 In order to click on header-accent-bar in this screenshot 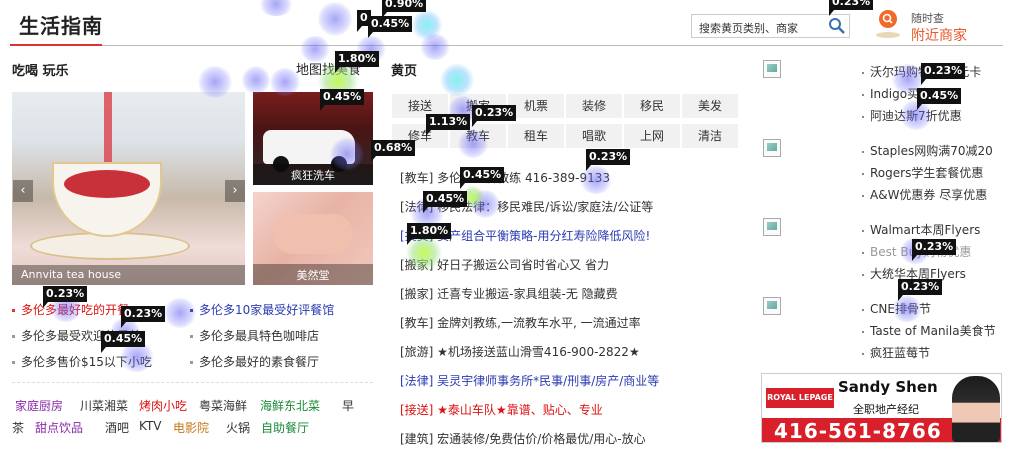, I will do `click(56, 45)`.